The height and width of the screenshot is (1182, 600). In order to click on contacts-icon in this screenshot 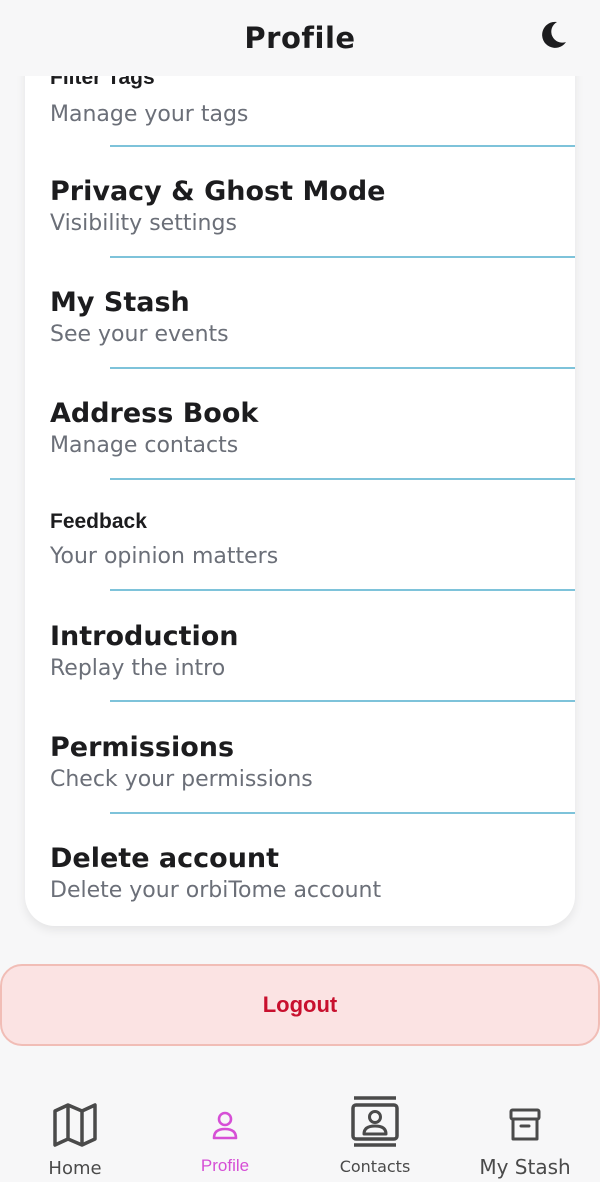, I will do `click(375, 1121)`.